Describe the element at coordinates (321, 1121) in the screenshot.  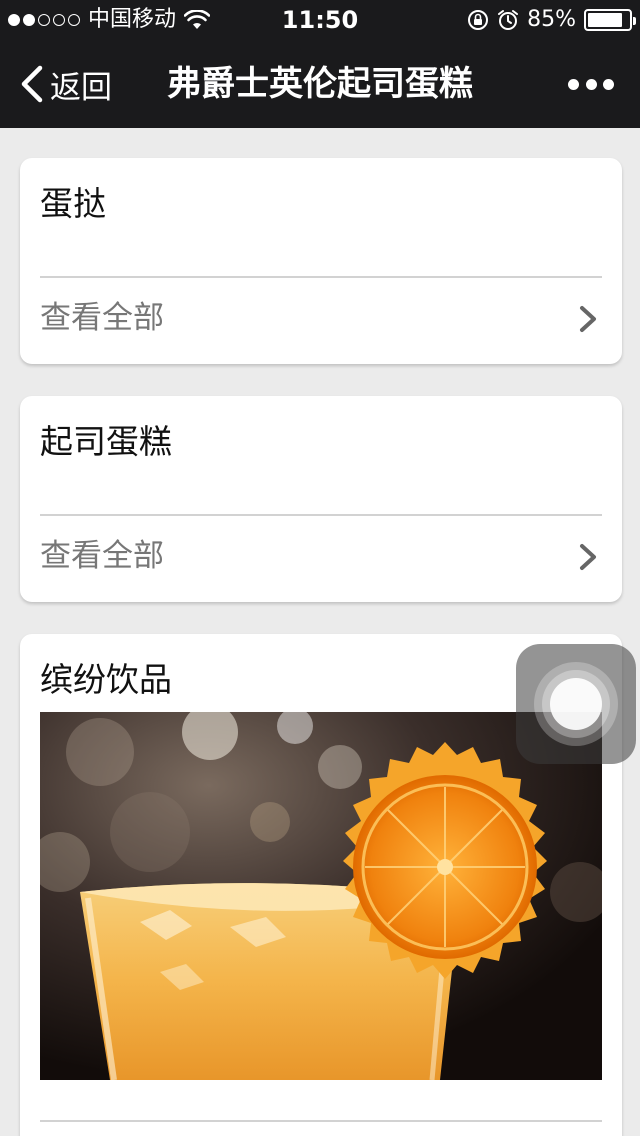
I see `divider` at that location.